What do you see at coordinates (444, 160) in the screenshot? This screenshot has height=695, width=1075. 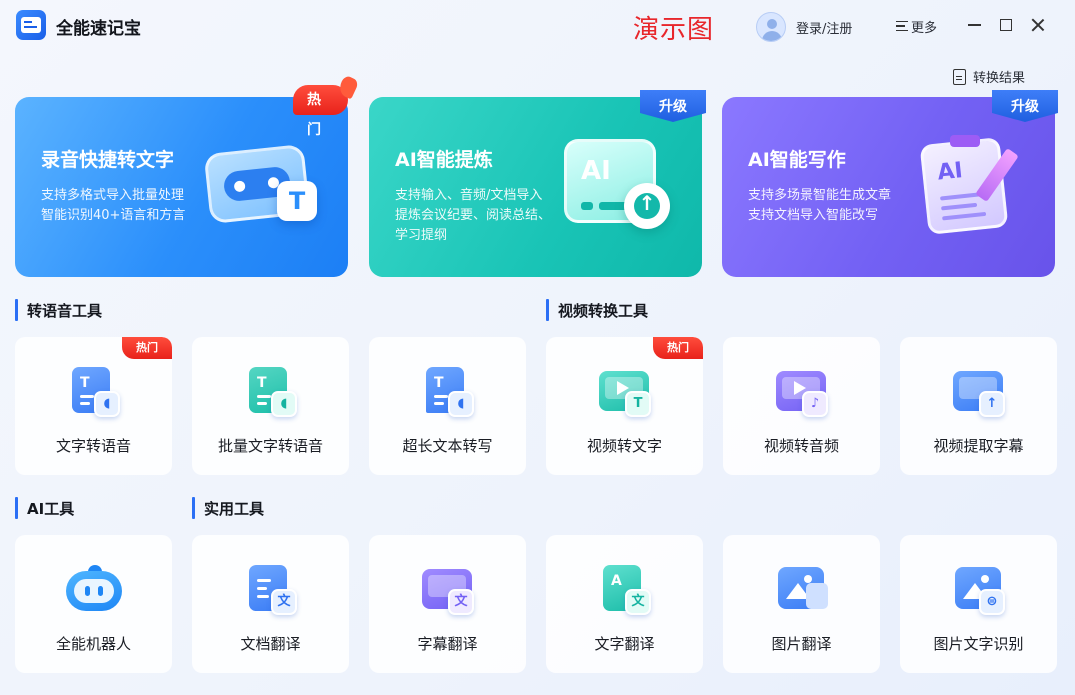 I see `hero-title: AI智能提炼` at bounding box center [444, 160].